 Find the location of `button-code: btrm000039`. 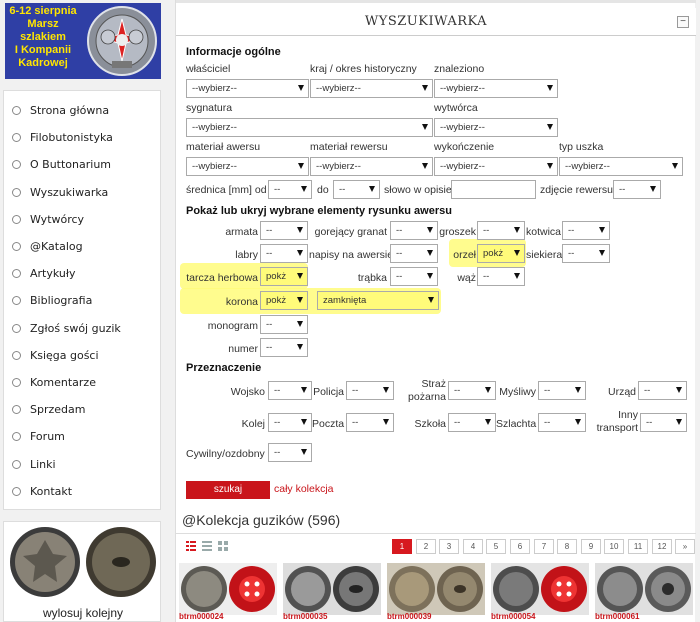

button-code: btrm000039 is located at coordinates (409, 616).